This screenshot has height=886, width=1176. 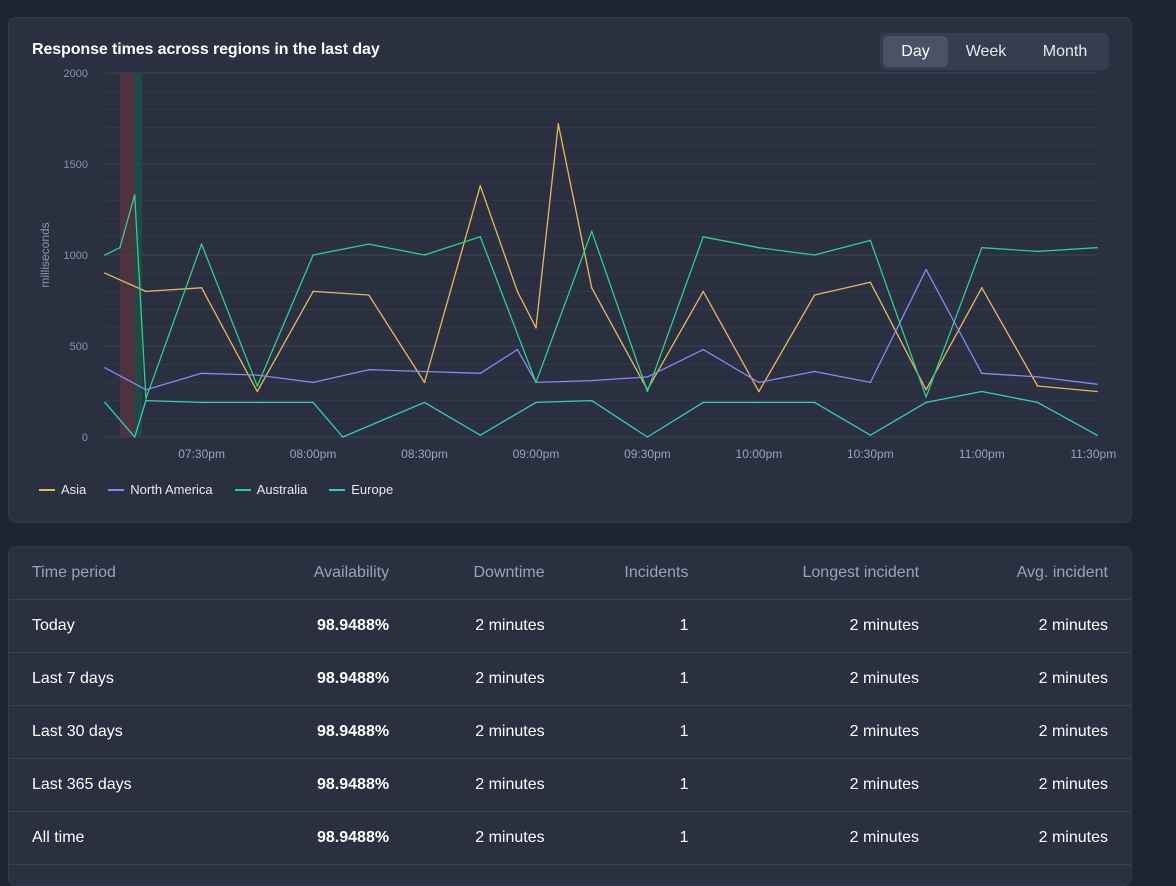 I want to click on legend-label: Asia, so click(x=74, y=489).